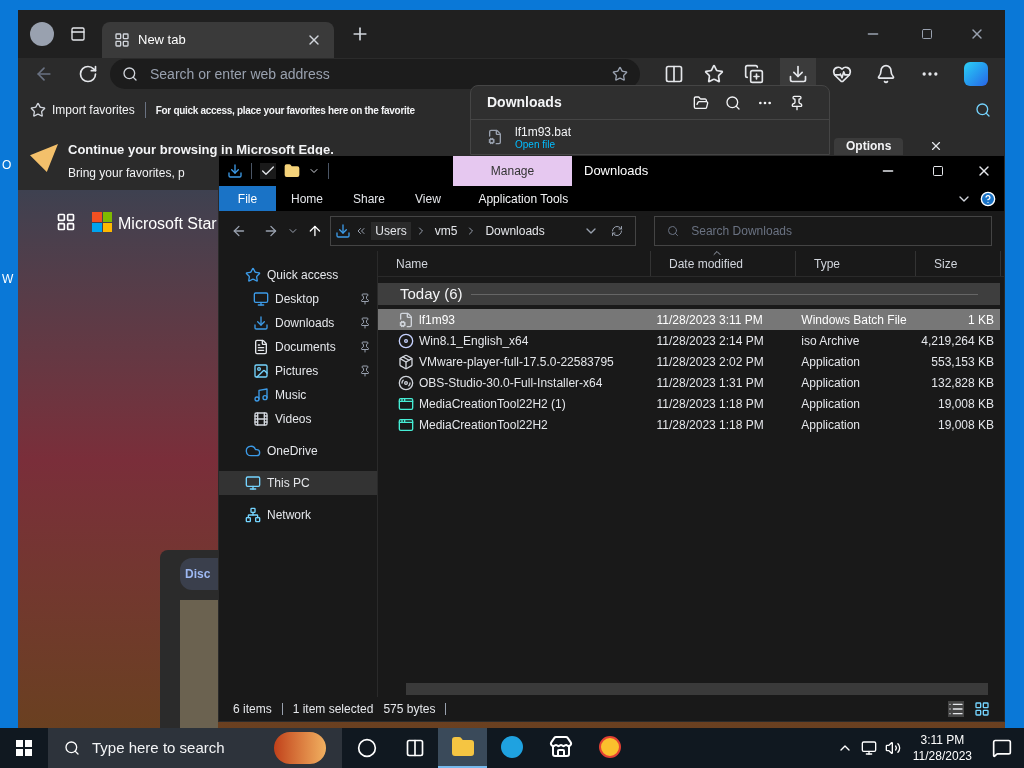 The image size is (1024, 768). Describe the element at coordinates (617, 171) in the screenshot. I see `window-title: Downloads` at that location.